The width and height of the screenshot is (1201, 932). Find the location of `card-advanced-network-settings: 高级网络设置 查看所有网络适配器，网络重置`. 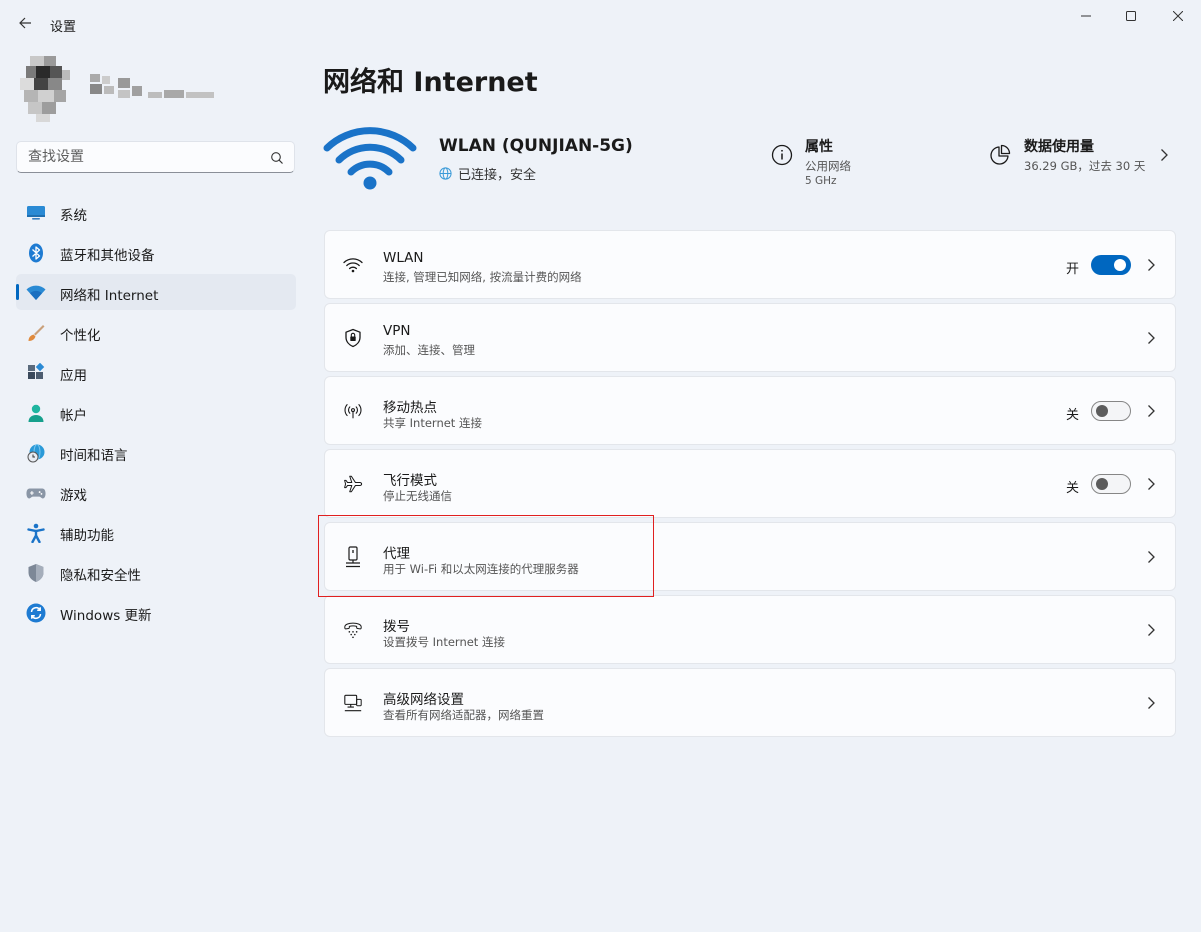

card-advanced-network-settings: 高级网络设置 查看所有网络适配器，网络重置 is located at coordinates (750, 702).